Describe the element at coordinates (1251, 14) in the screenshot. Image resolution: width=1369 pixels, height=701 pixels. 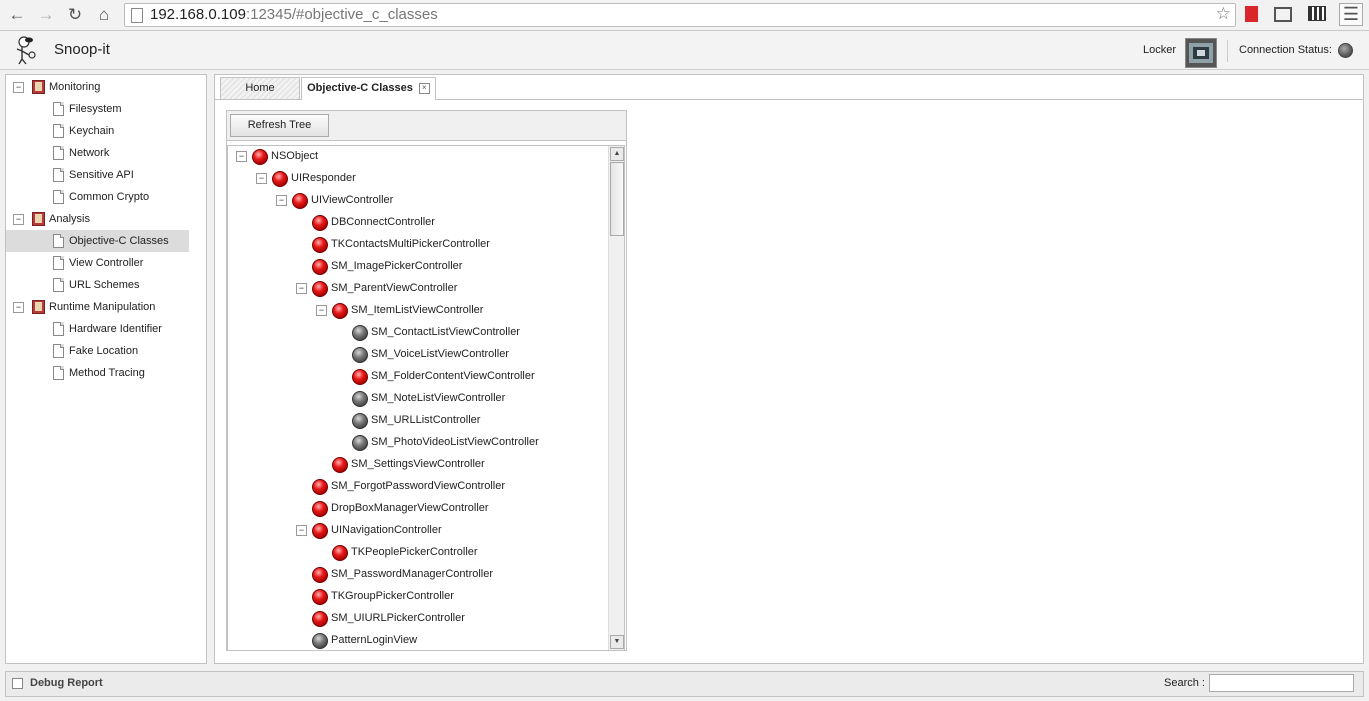
I see `bookmark-extension-icon` at that location.